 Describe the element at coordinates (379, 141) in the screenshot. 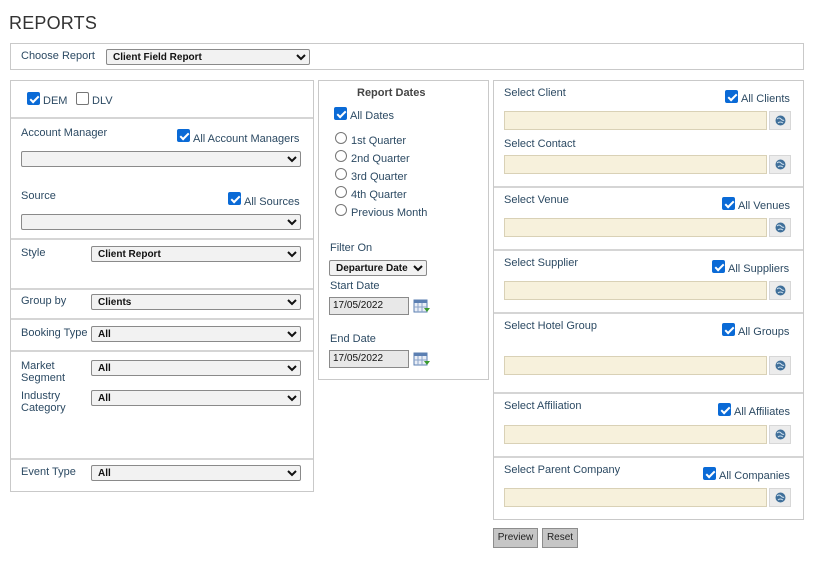

I see `quarter-1-label: 1st Quarter` at that location.